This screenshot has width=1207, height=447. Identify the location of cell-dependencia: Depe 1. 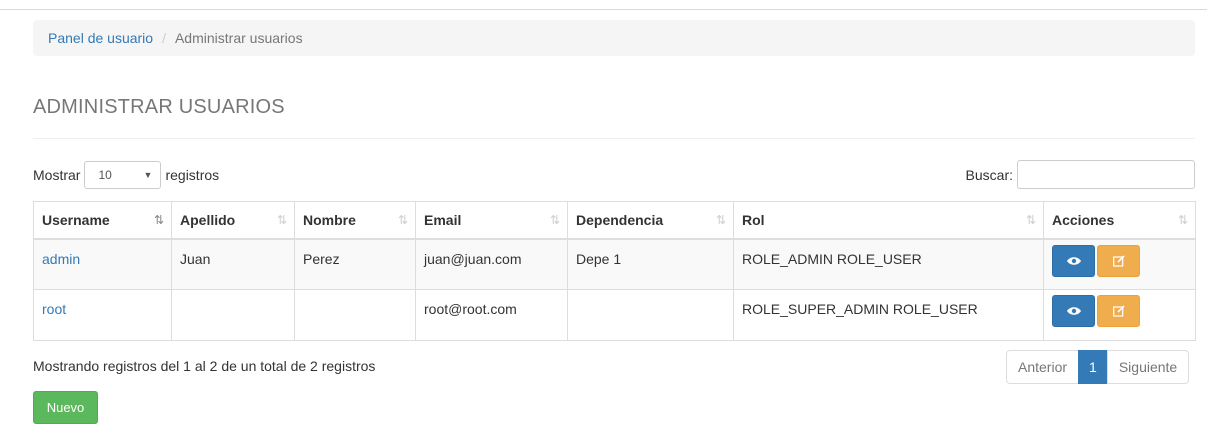
(650, 264).